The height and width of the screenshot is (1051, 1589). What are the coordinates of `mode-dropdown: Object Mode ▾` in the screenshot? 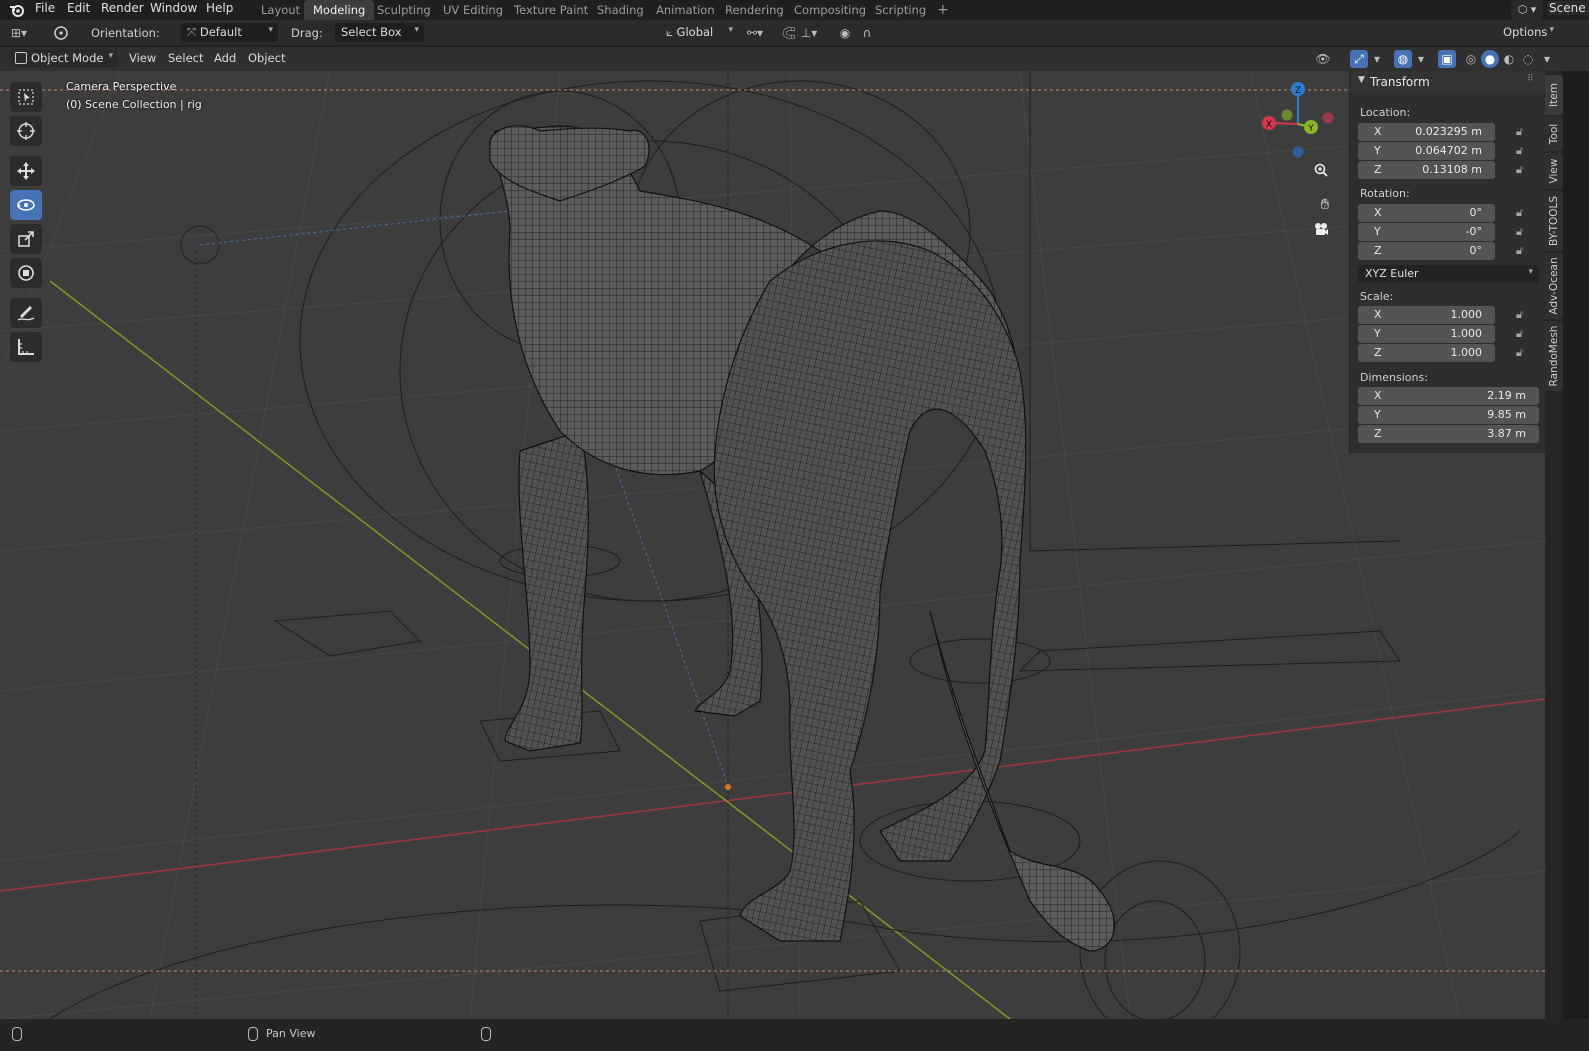 It's located at (63, 58).